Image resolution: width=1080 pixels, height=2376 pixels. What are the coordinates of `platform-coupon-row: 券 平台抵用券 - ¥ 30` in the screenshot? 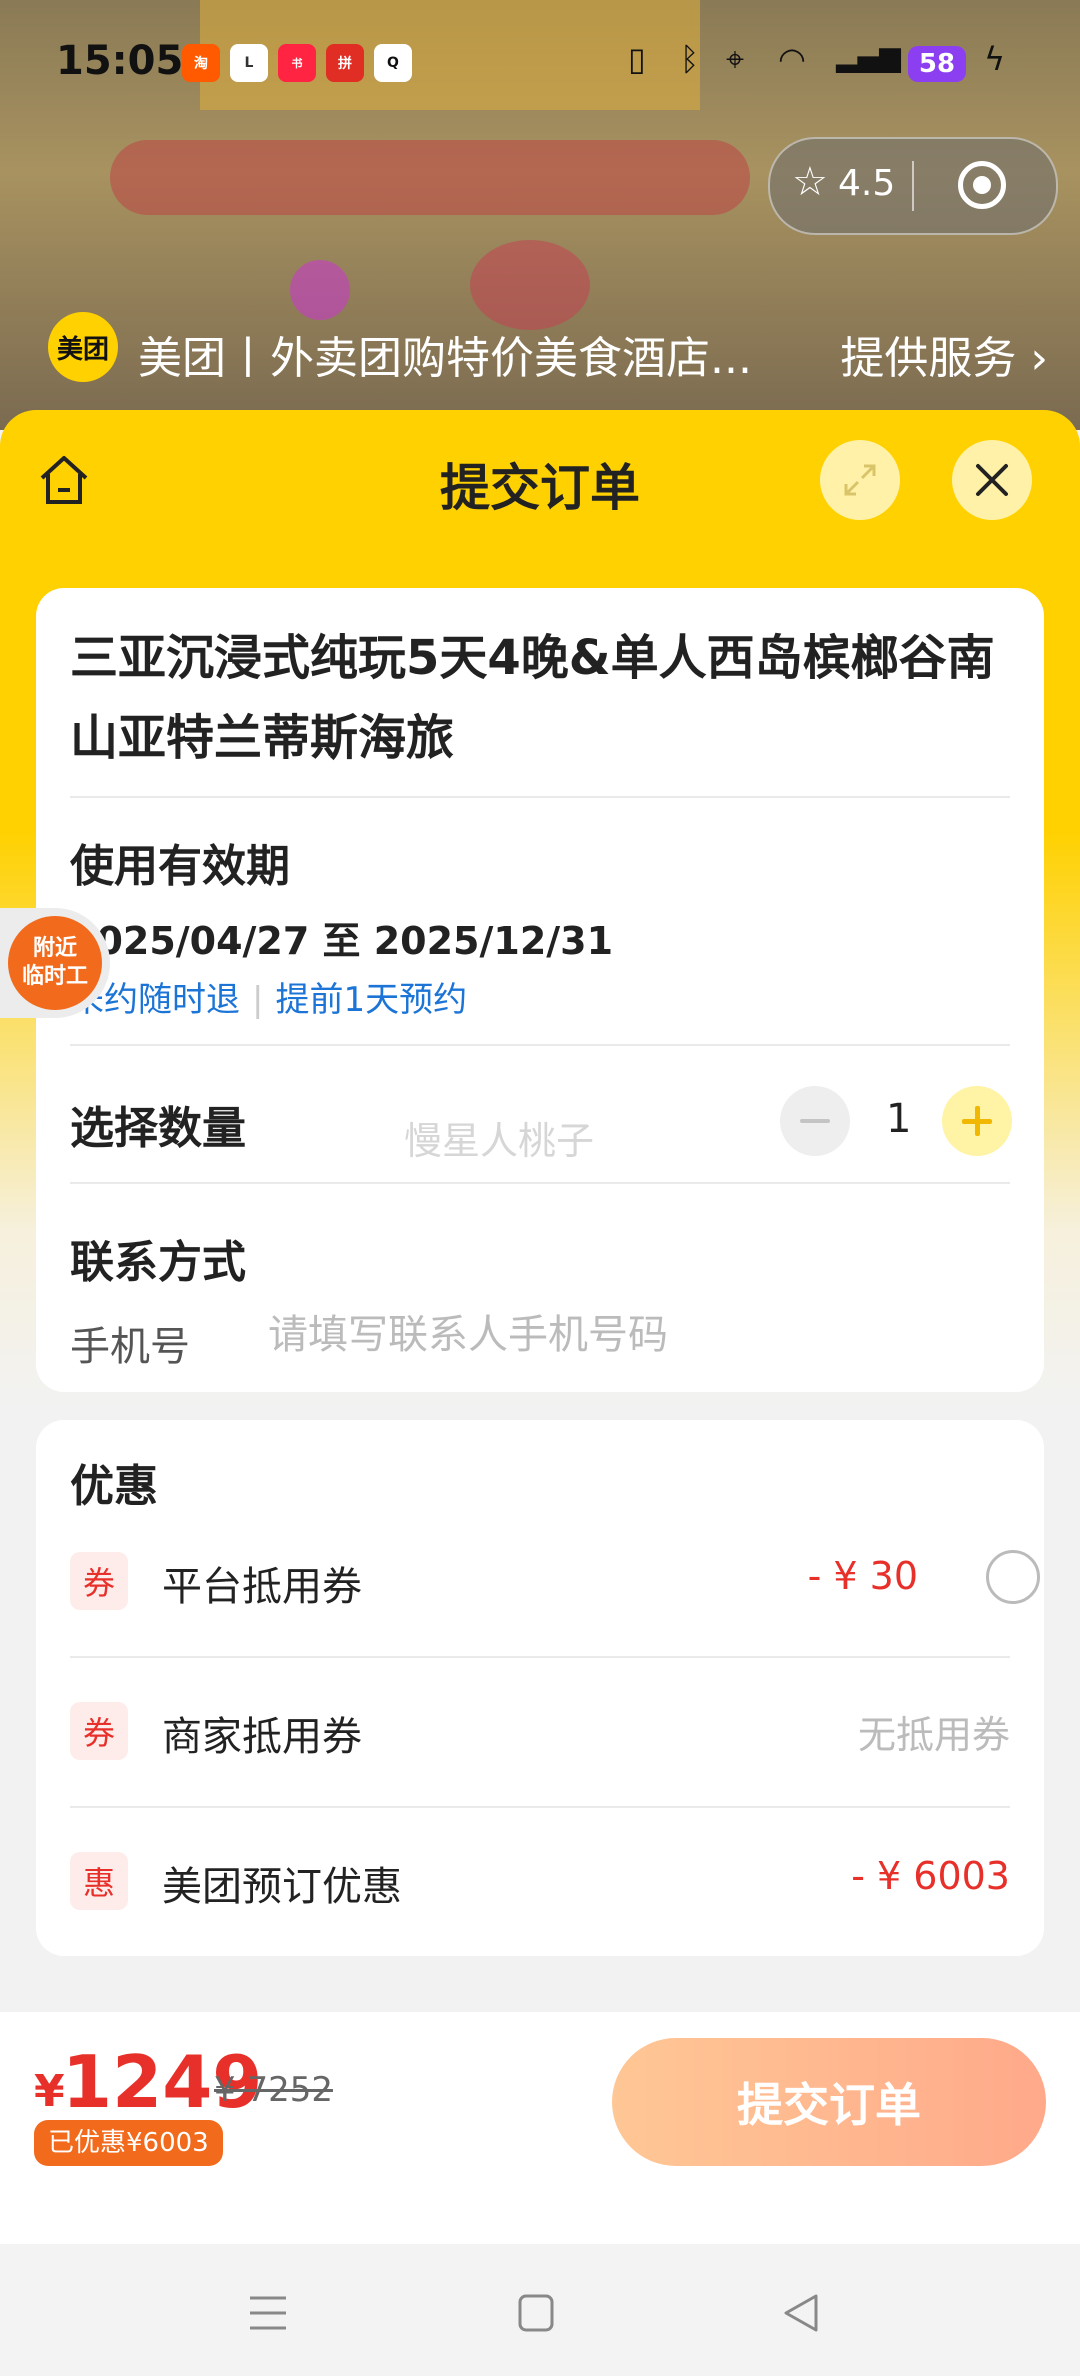 It's located at (555, 1582).